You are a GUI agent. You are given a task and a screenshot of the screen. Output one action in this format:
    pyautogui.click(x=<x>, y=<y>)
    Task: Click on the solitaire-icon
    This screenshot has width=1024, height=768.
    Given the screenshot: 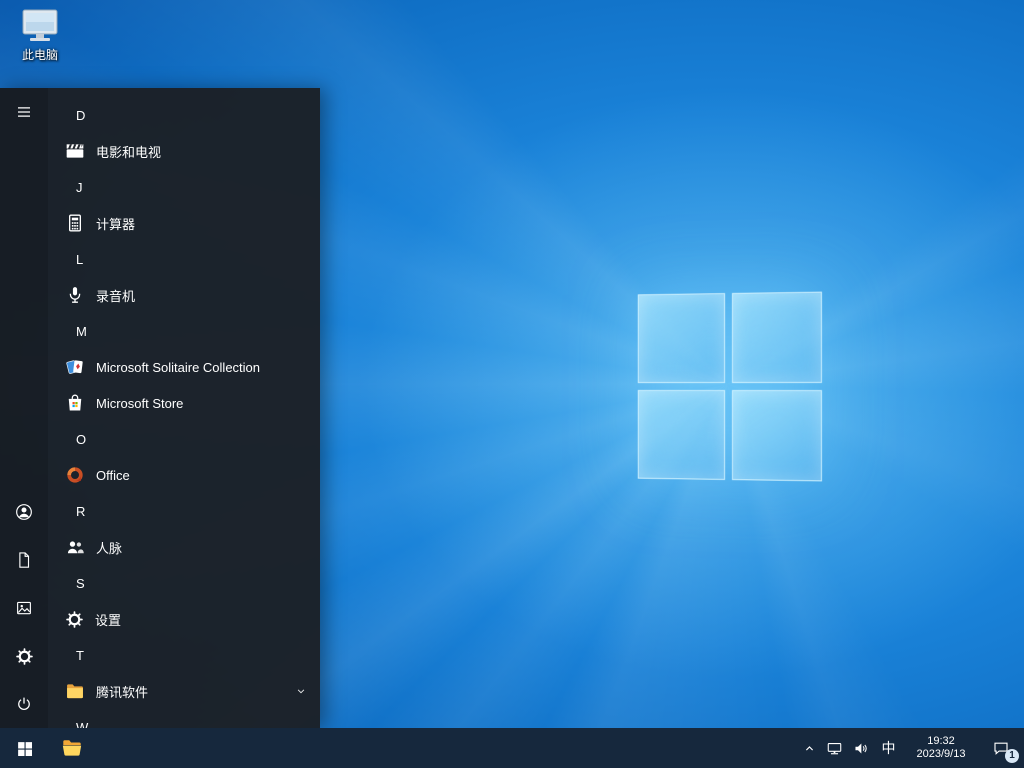 What is the action you would take?
    pyautogui.click(x=75, y=367)
    